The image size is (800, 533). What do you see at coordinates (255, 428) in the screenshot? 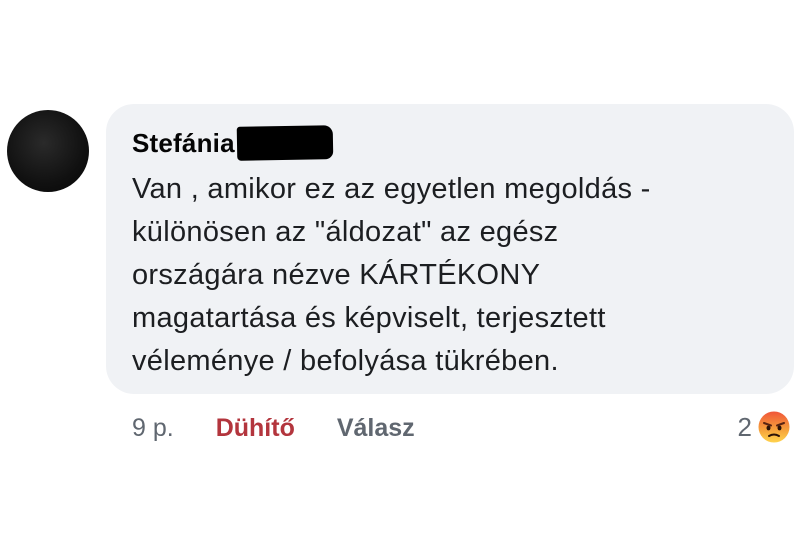
I see `reaction-button: Dühítő` at bounding box center [255, 428].